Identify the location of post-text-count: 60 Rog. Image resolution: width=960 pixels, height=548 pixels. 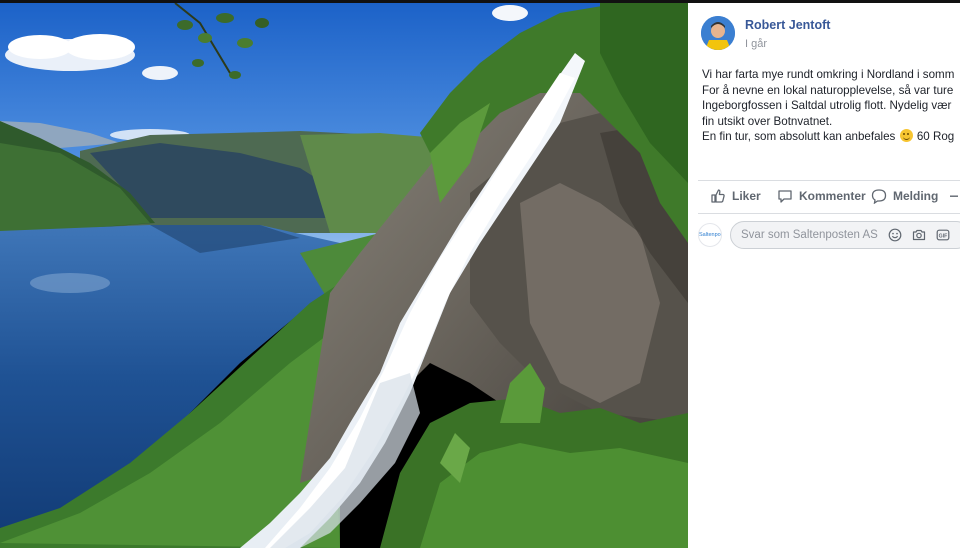
(935, 136).